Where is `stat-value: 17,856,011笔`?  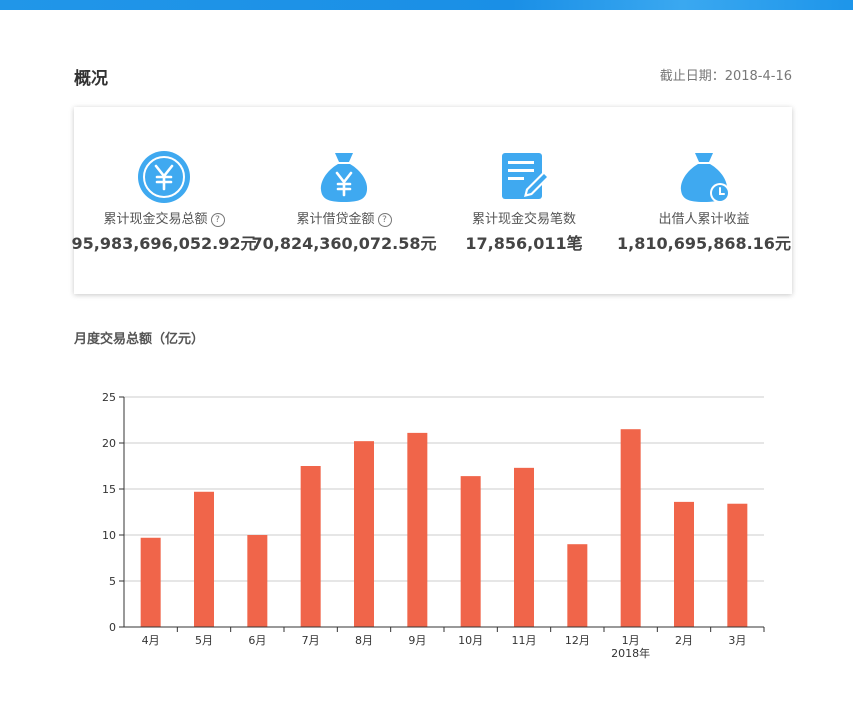
stat-value: 17,856,011笔 is located at coordinates (524, 243).